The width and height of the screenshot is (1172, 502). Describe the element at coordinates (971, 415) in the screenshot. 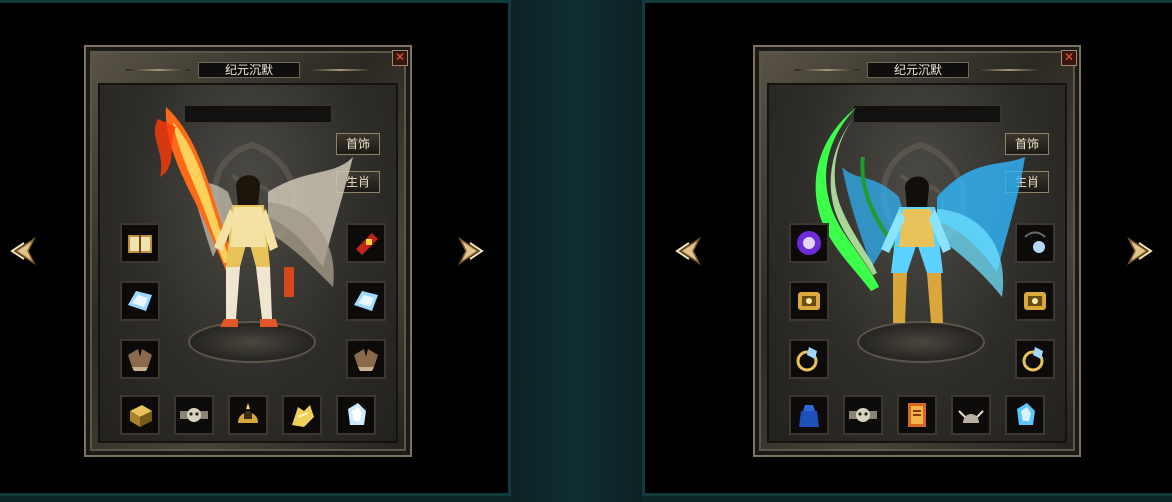

I see `winged-helmet-icon` at that location.